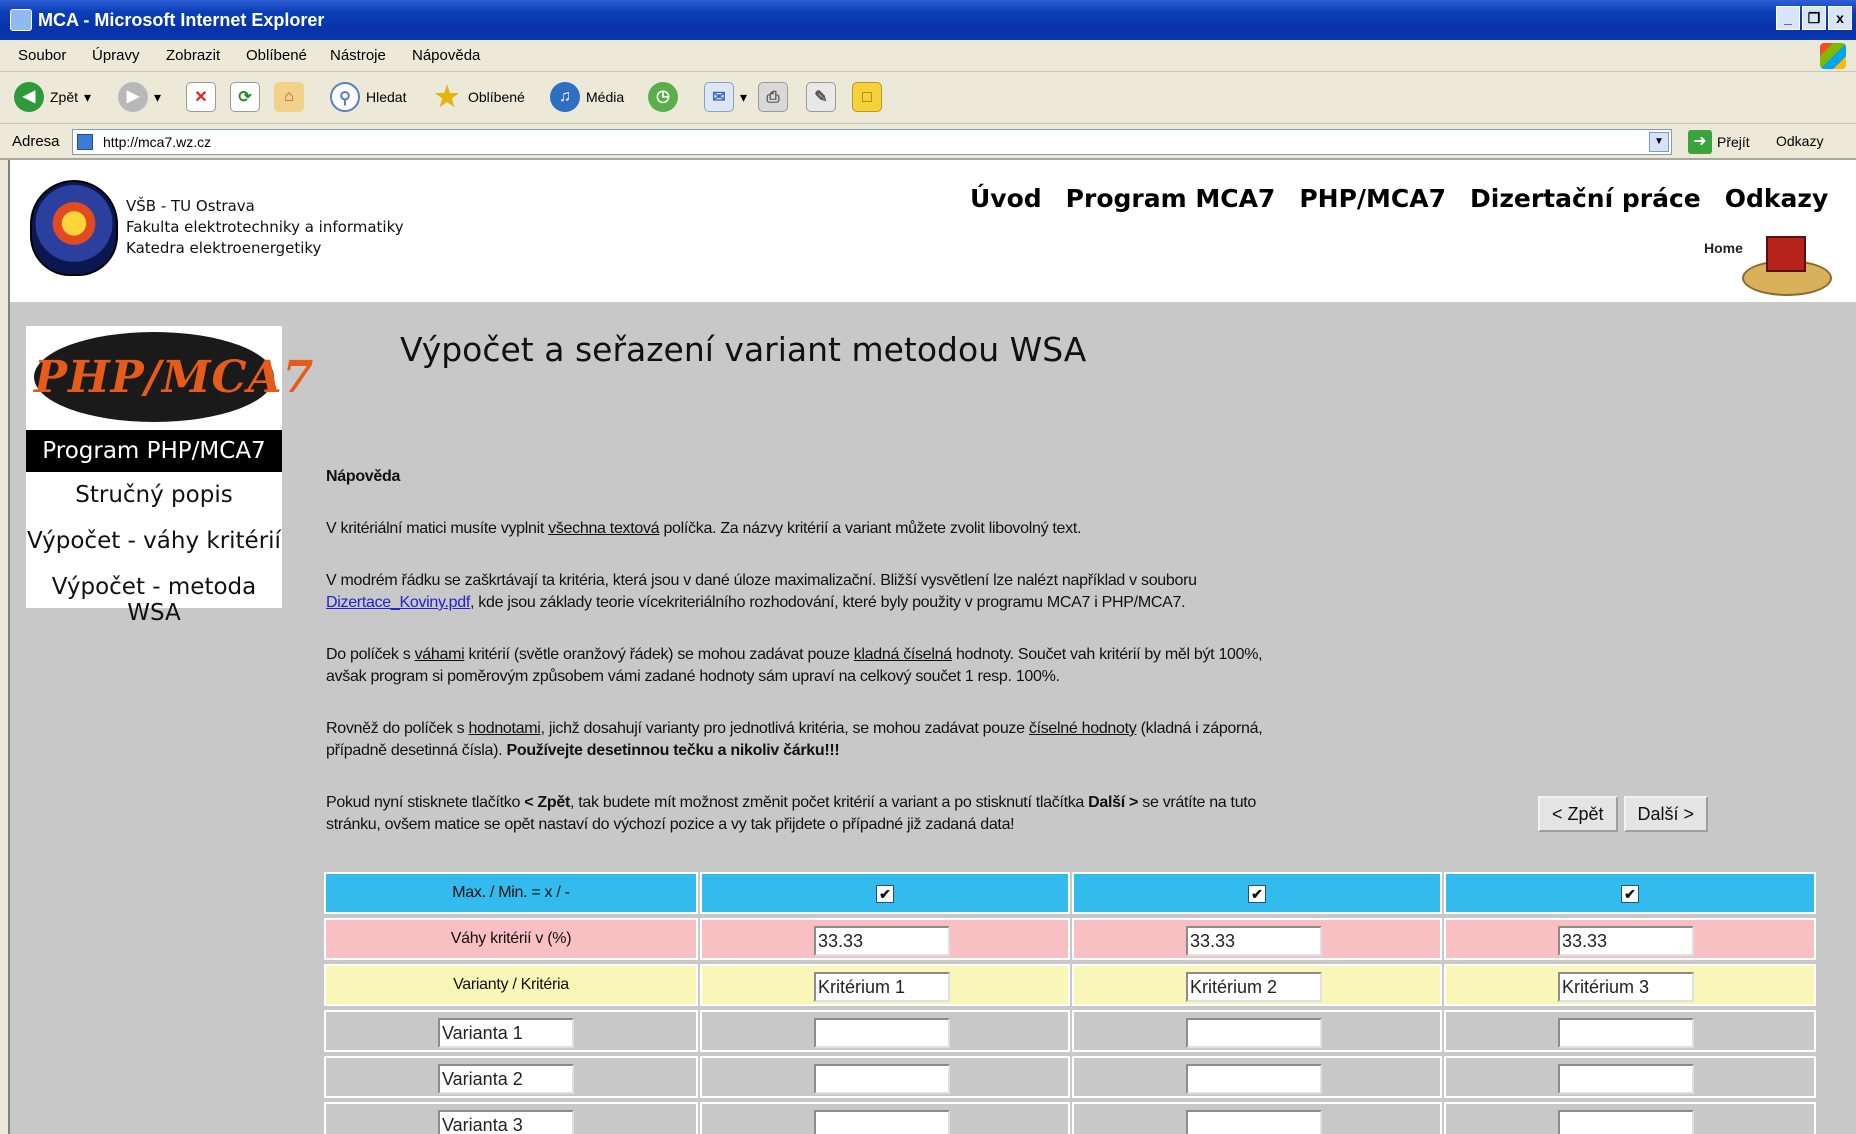 This screenshot has width=1856, height=1134. Describe the element at coordinates (1666, 814) in the screenshot. I see `next-step-button: Další >` at that location.